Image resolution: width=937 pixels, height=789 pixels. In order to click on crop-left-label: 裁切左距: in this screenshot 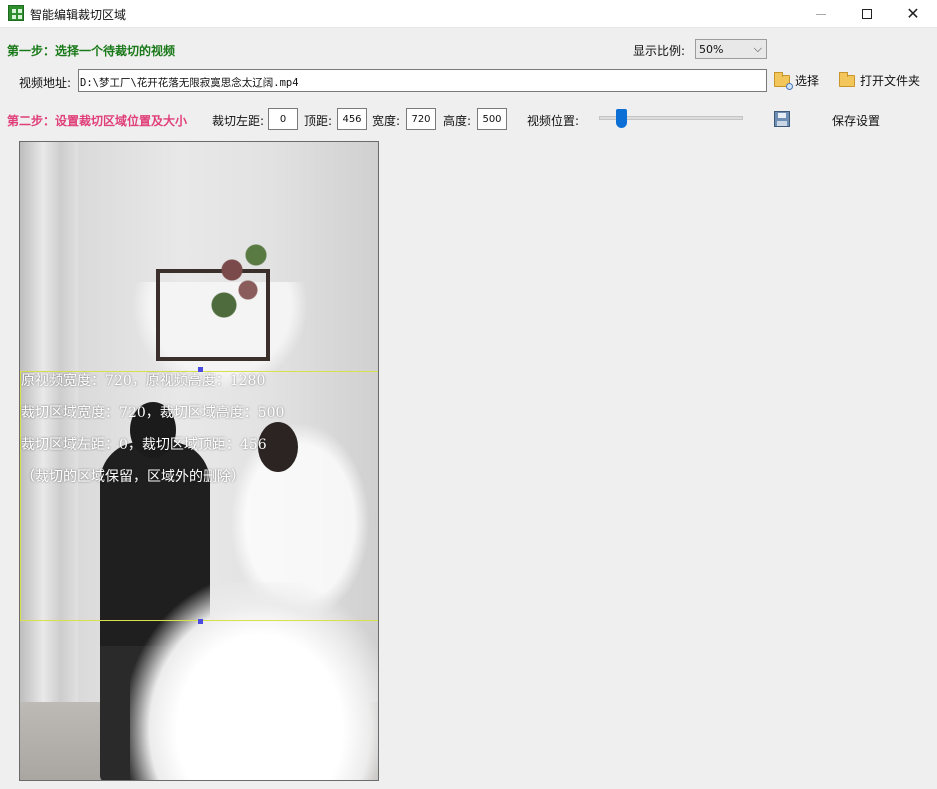, I will do `click(238, 121)`.